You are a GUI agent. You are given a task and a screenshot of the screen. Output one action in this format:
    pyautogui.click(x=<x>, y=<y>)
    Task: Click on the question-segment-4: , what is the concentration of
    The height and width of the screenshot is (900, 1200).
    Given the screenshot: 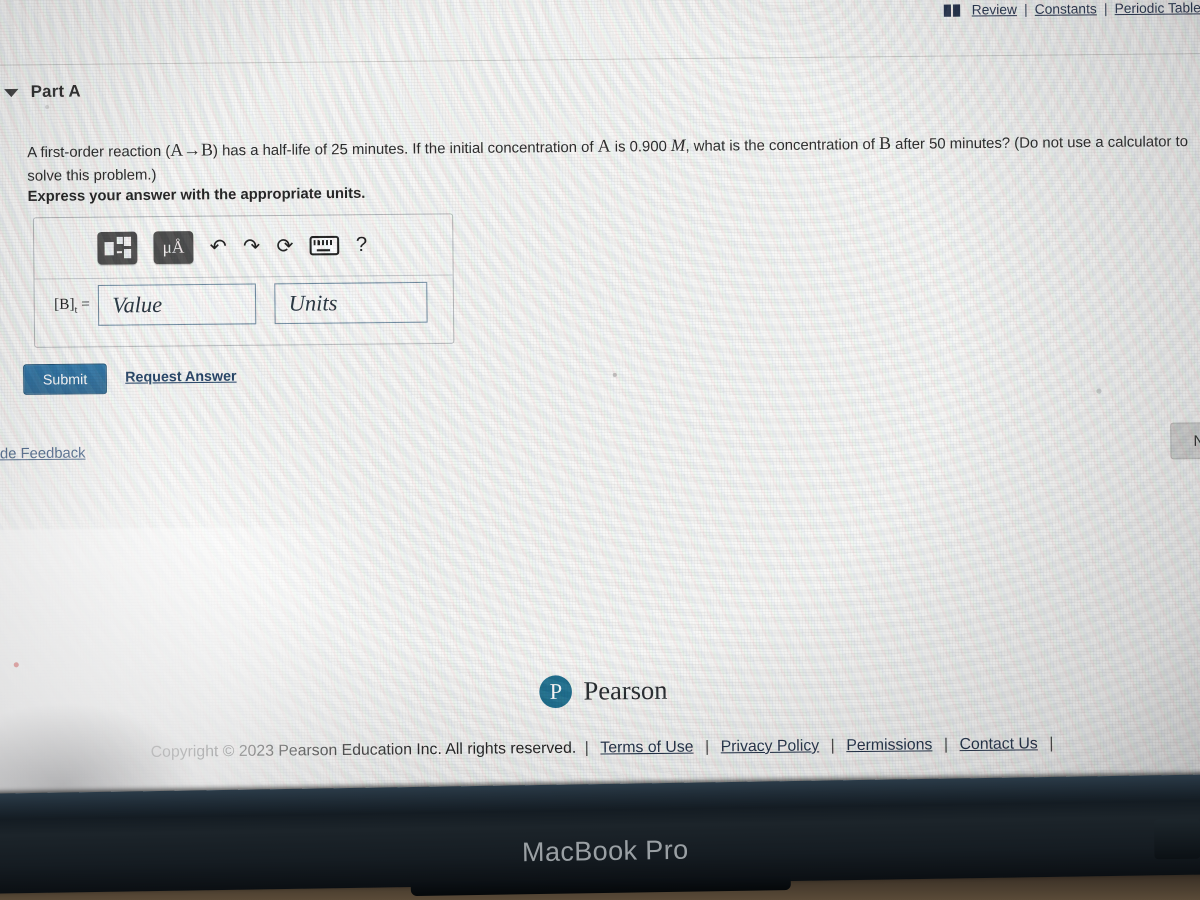 What is the action you would take?
    pyautogui.click(x=782, y=145)
    